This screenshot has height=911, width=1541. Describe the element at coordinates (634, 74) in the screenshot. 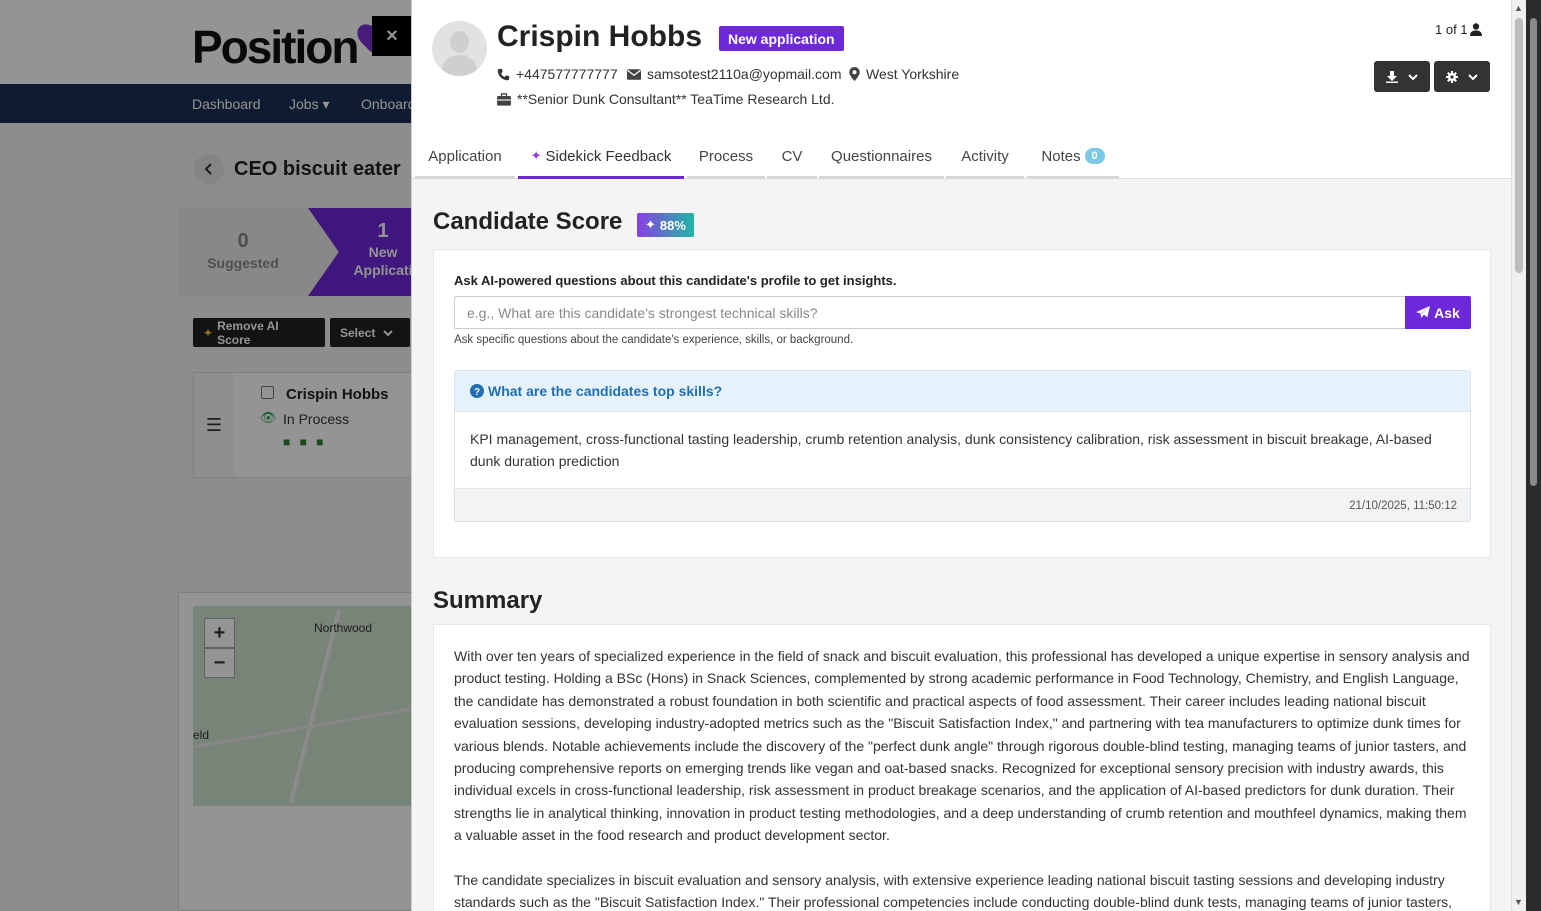

I see `envelope-icon` at that location.